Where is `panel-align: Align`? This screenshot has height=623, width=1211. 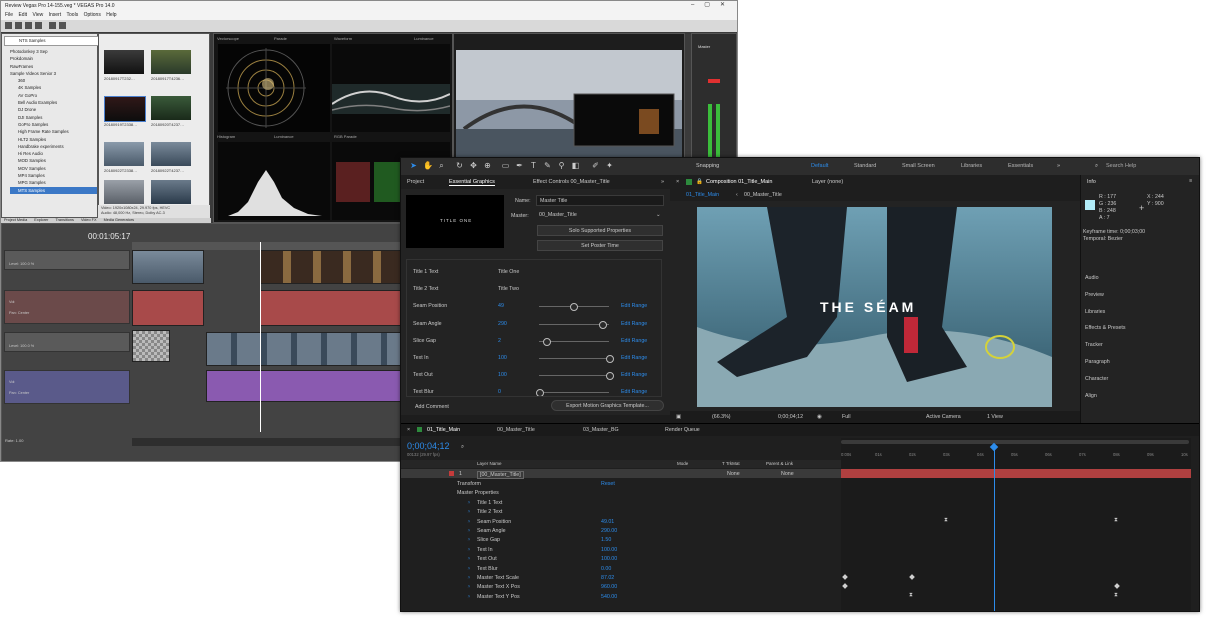
panel-align: Align is located at coordinates (1091, 396).